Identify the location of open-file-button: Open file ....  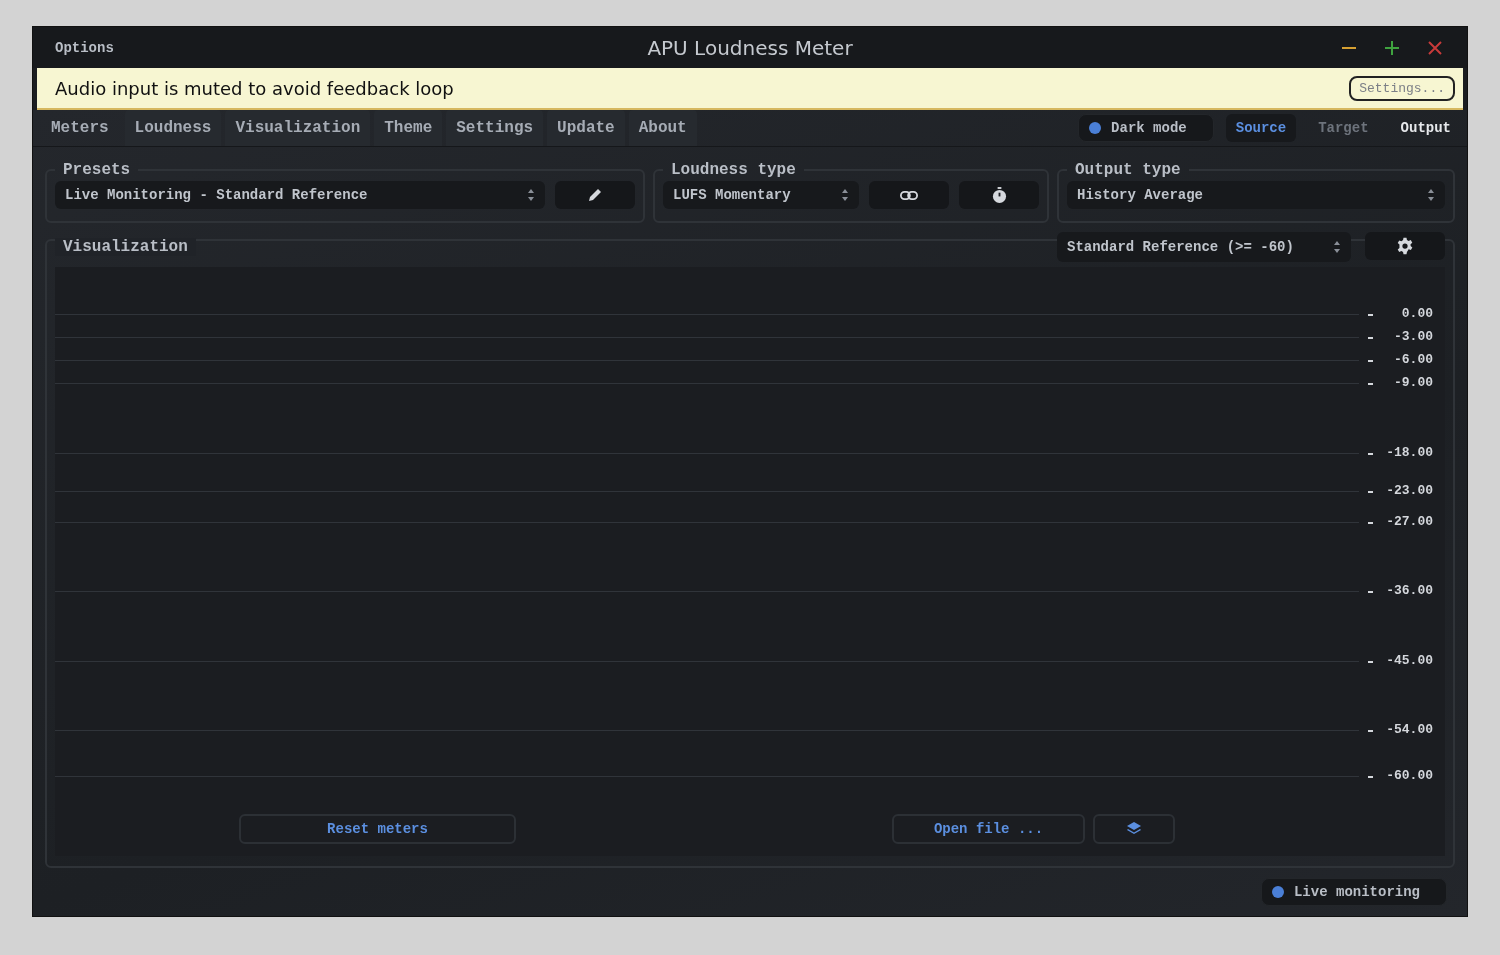
(988, 829).